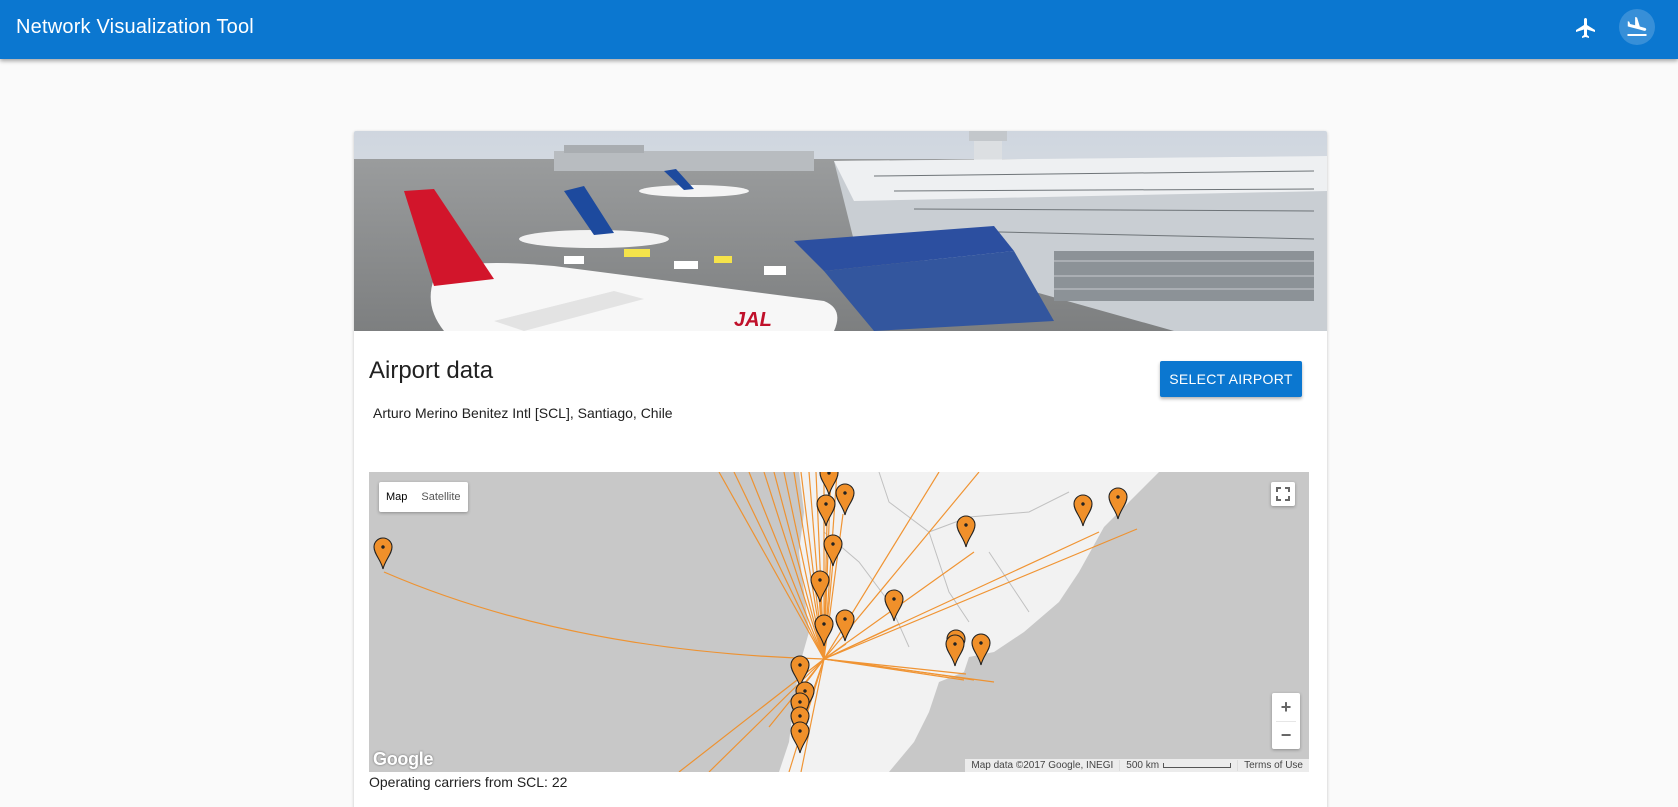 This screenshot has width=1678, height=807. I want to click on app-title: Network Visualization Tool, so click(135, 27).